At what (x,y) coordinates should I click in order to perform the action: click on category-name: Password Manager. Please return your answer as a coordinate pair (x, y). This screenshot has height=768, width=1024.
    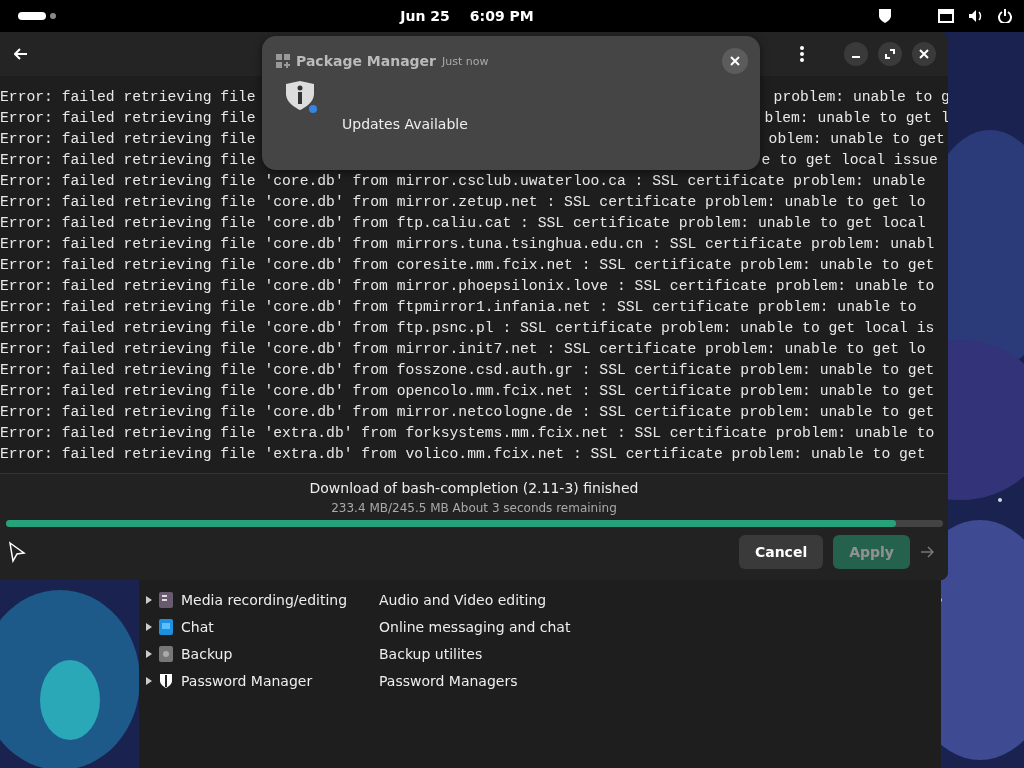
    Looking at the image, I should click on (280, 680).